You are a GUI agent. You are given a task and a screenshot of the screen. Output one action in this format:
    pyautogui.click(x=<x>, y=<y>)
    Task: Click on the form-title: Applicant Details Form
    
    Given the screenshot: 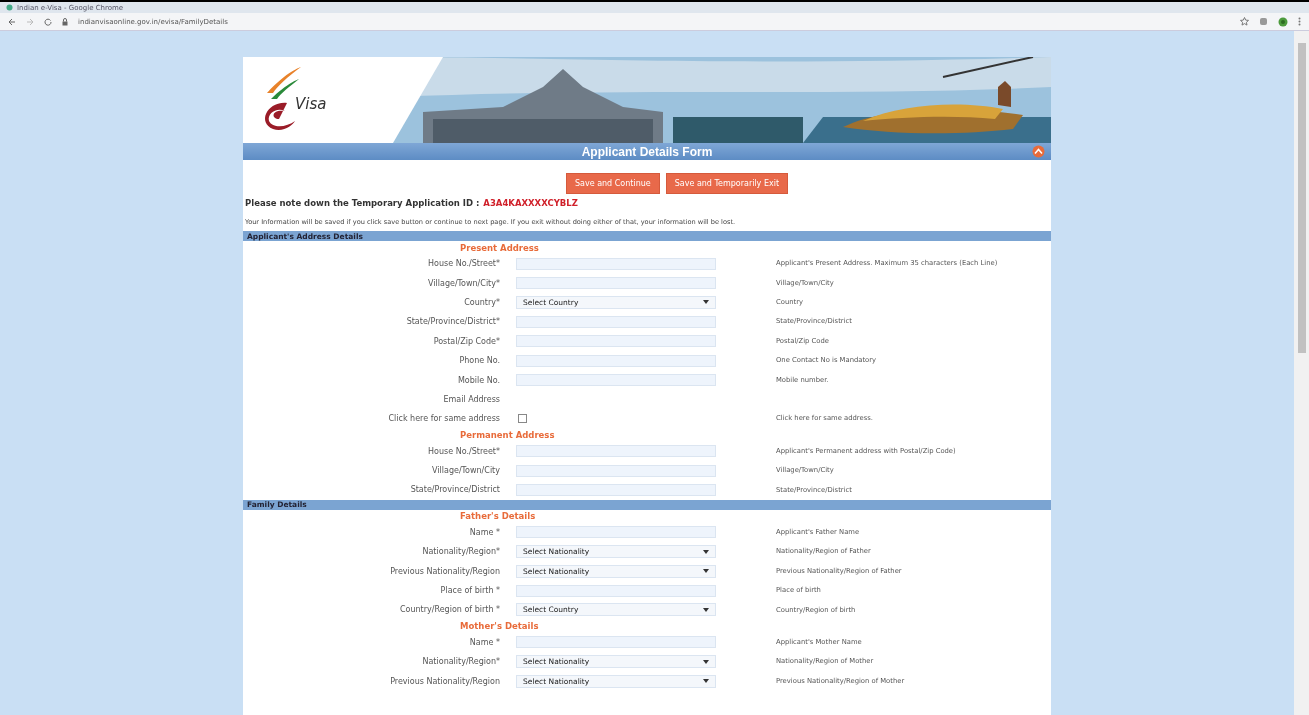 What is the action you would take?
    pyautogui.click(x=647, y=151)
    